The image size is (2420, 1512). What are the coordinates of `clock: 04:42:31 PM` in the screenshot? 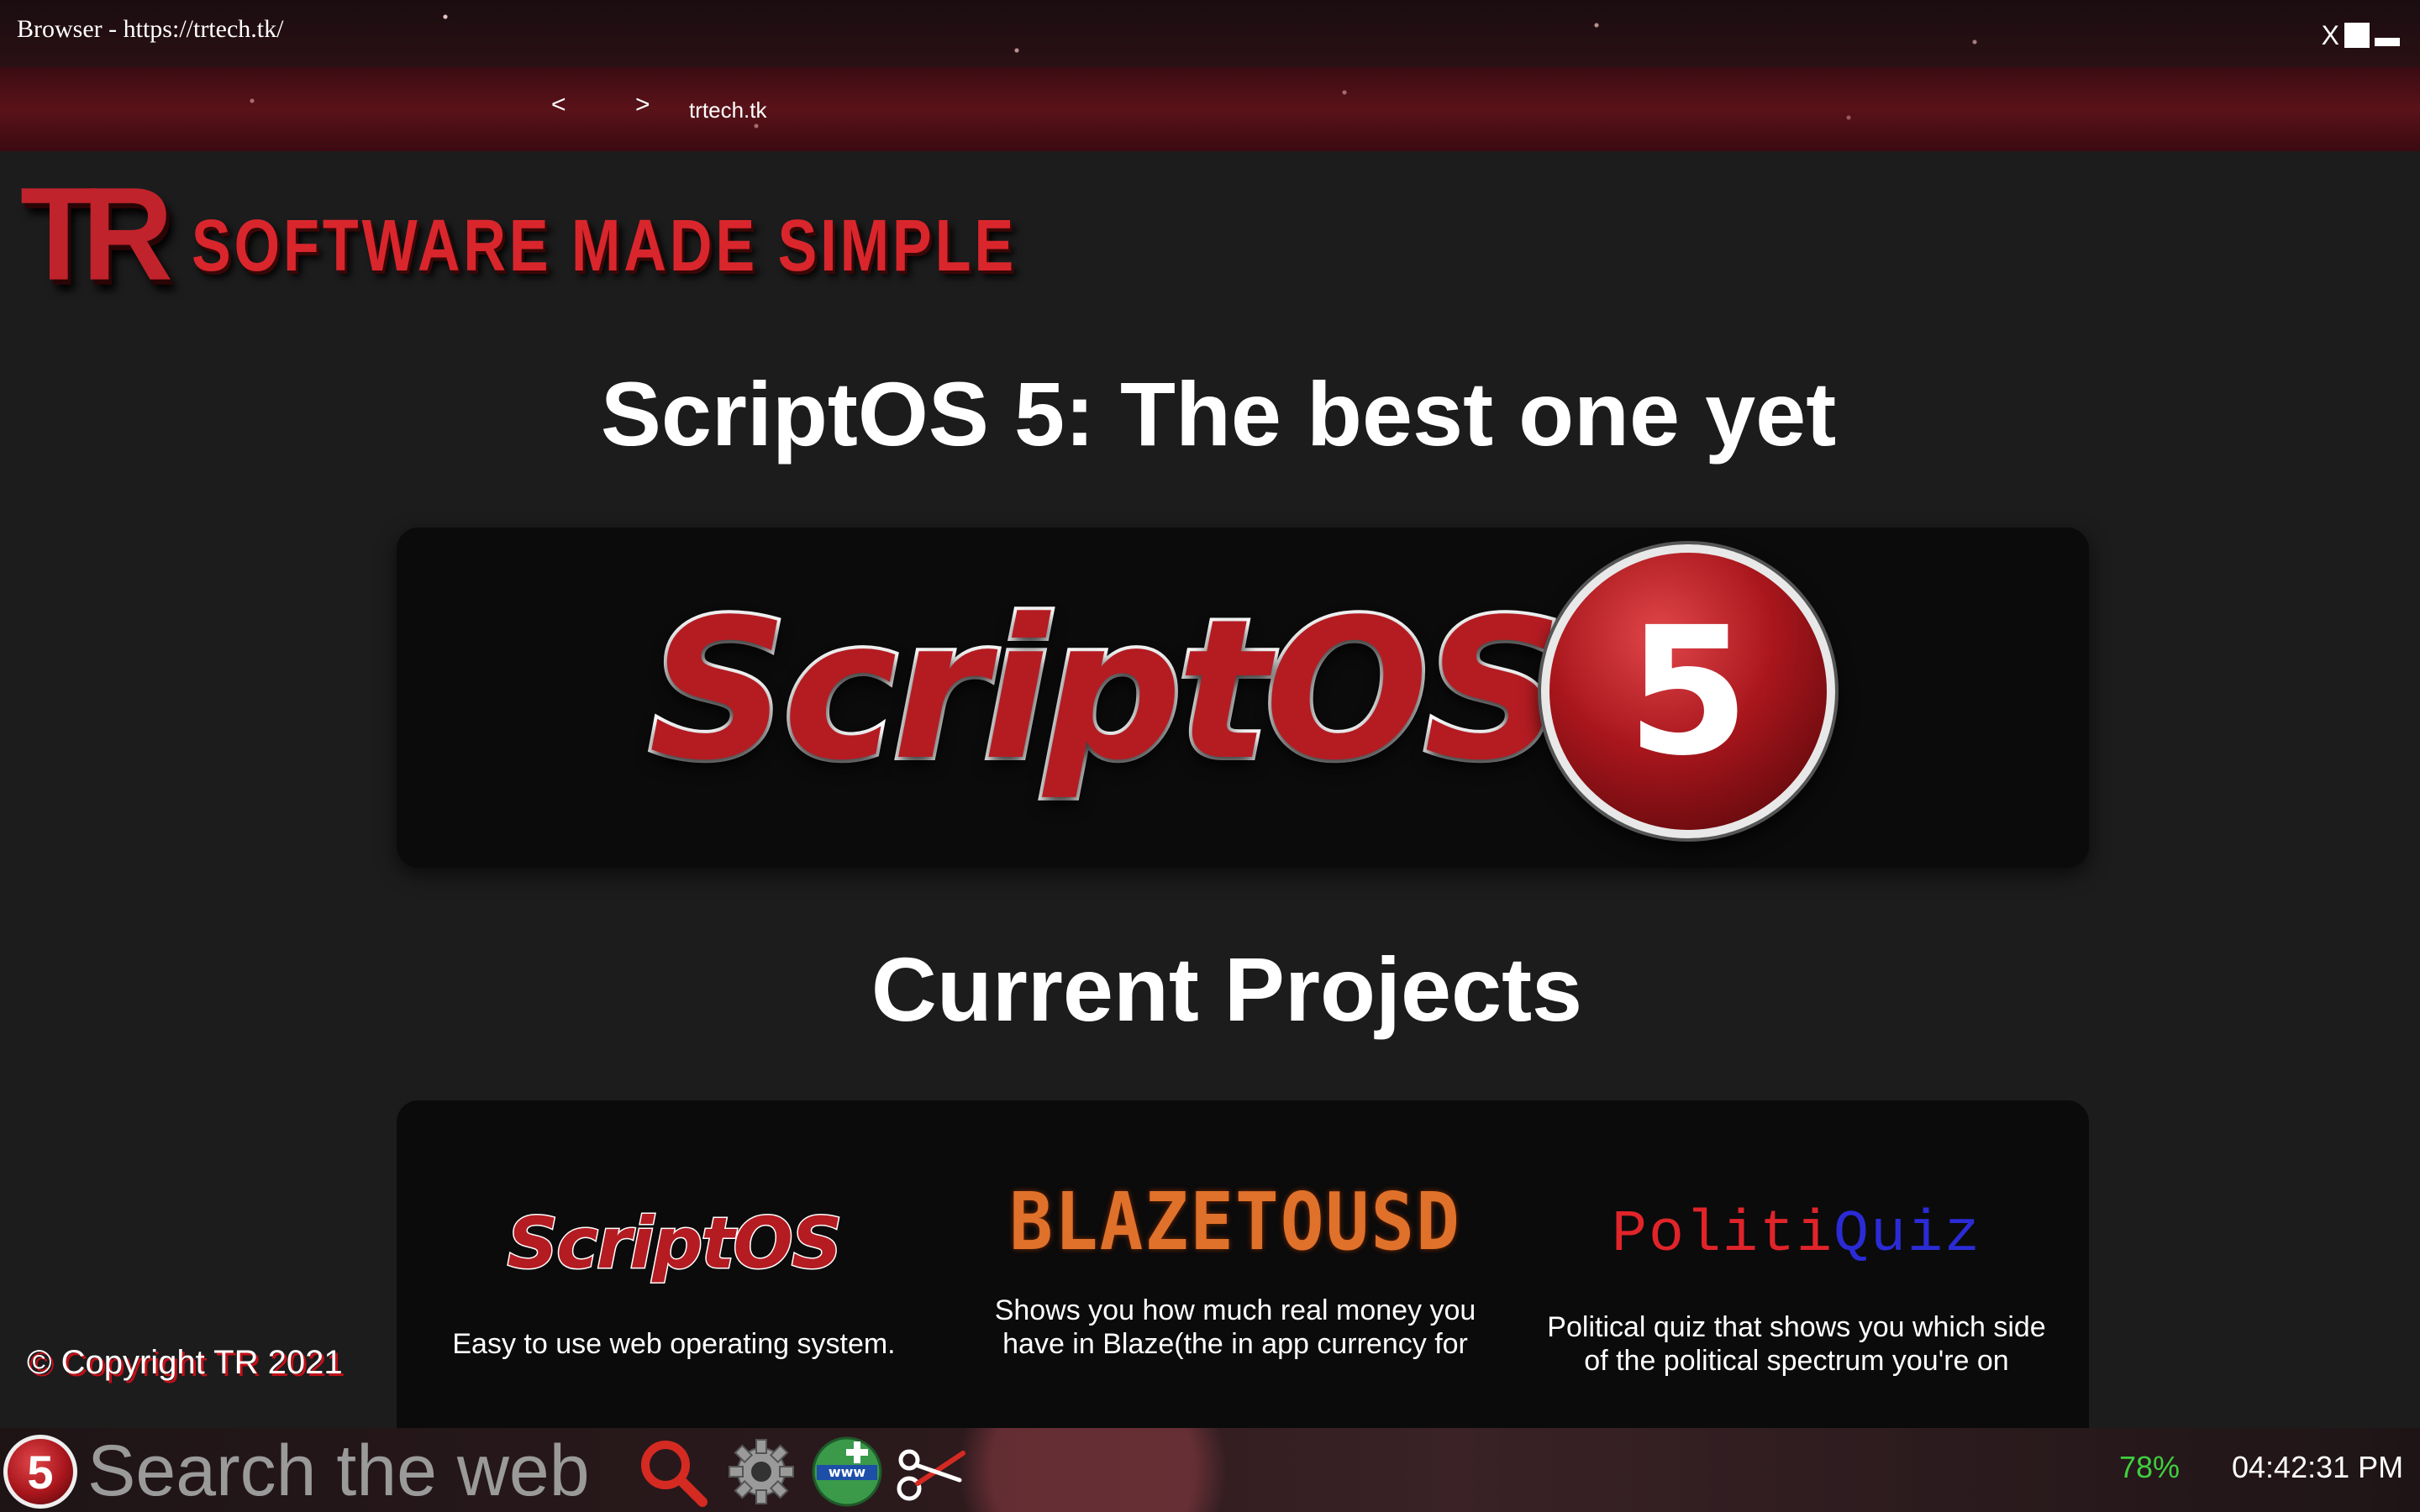 It's located at (2318, 1467).